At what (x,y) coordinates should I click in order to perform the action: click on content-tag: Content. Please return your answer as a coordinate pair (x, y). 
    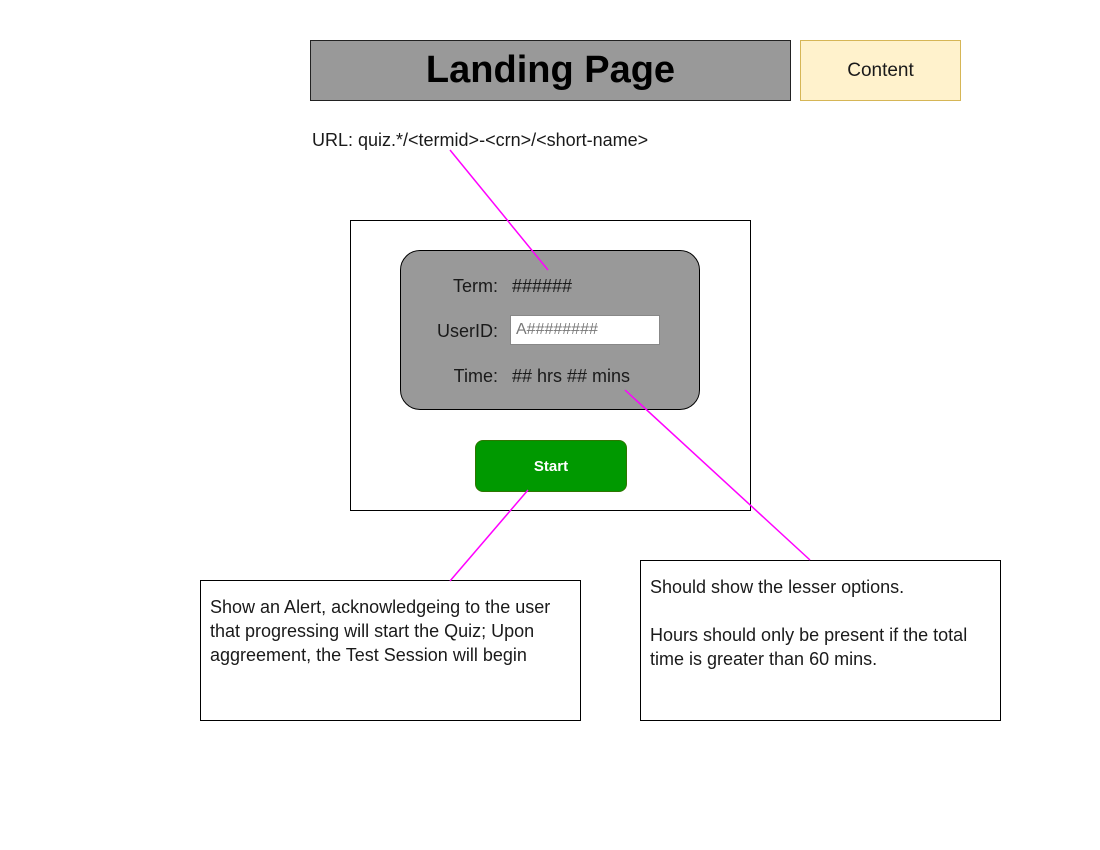
    Looking at the image, I should click on (880, 70).